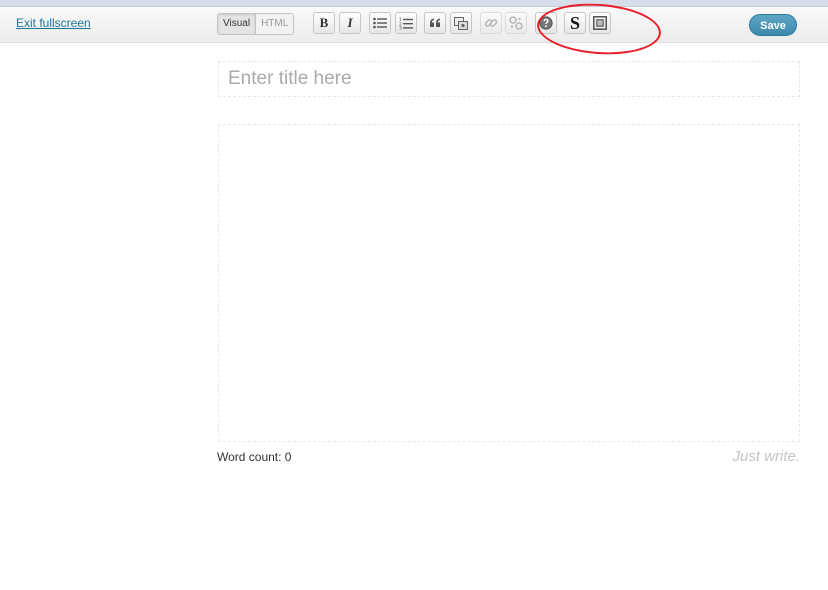  I want to click on bold-label: B, so click(324, 22).